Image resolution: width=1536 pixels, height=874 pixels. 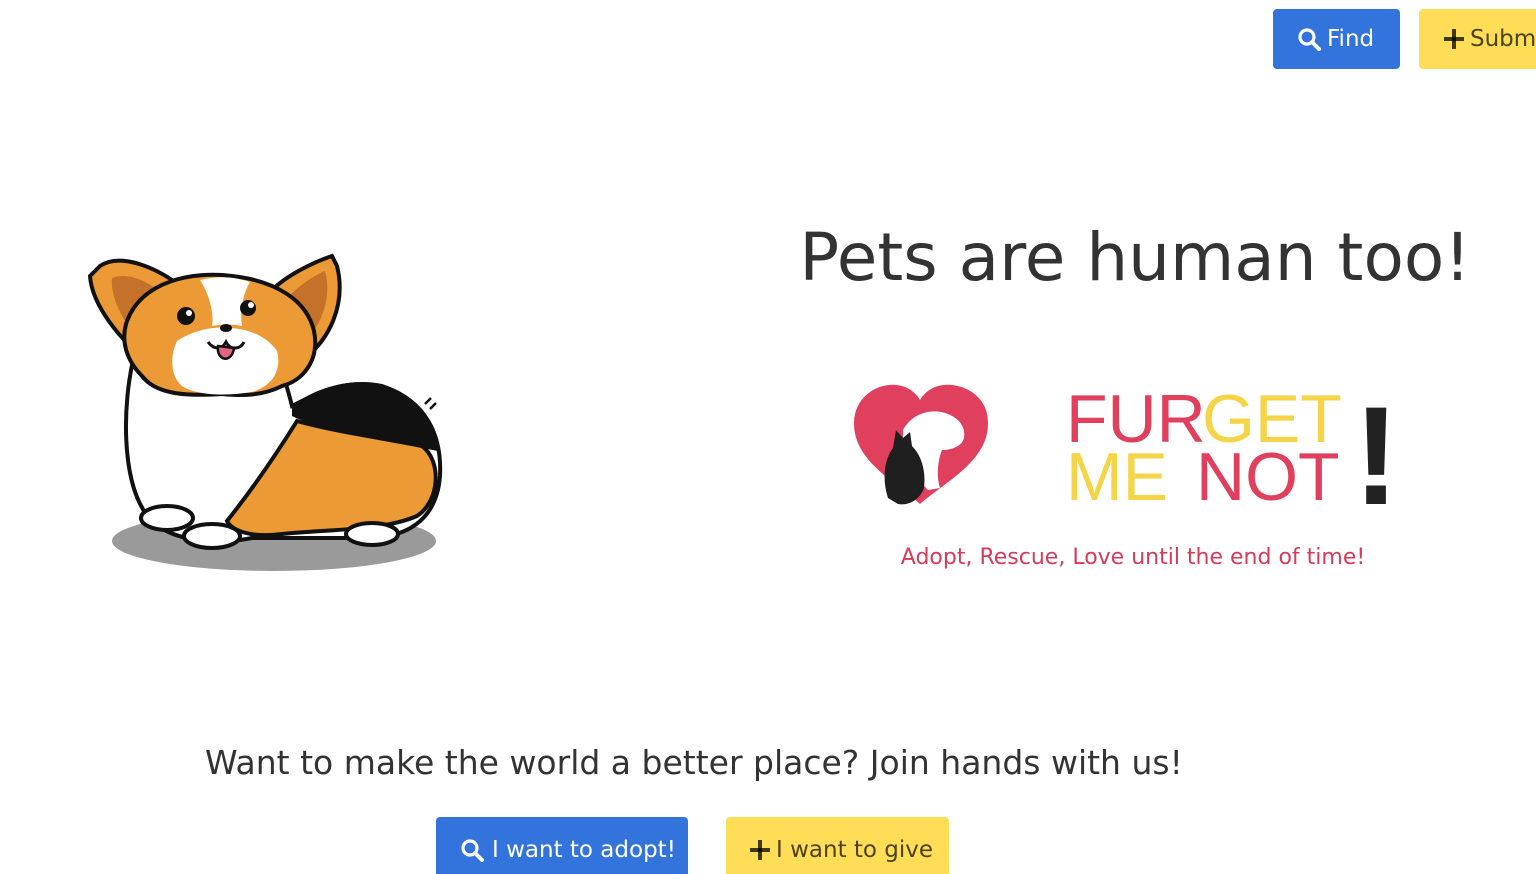 I want to click on submit-button-label: Submit, so click(x=1503, y=39).